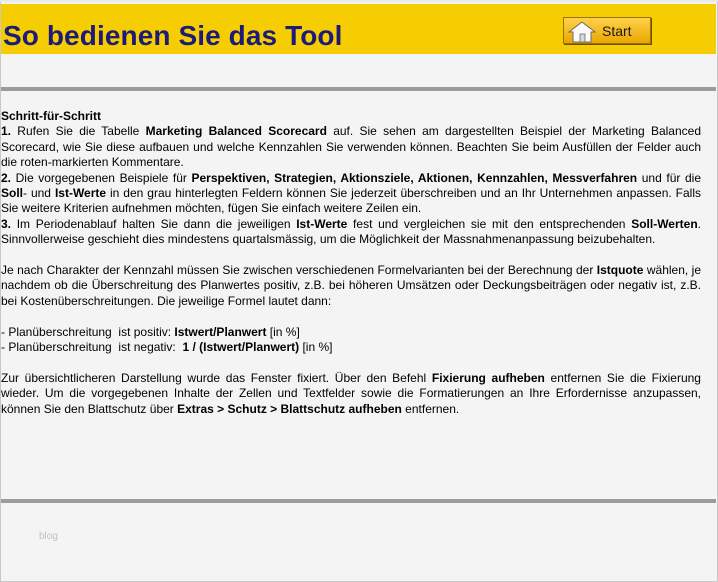 This screenshot has height=582, width=718. I want to click on separator-bottom, so click(358, 501).